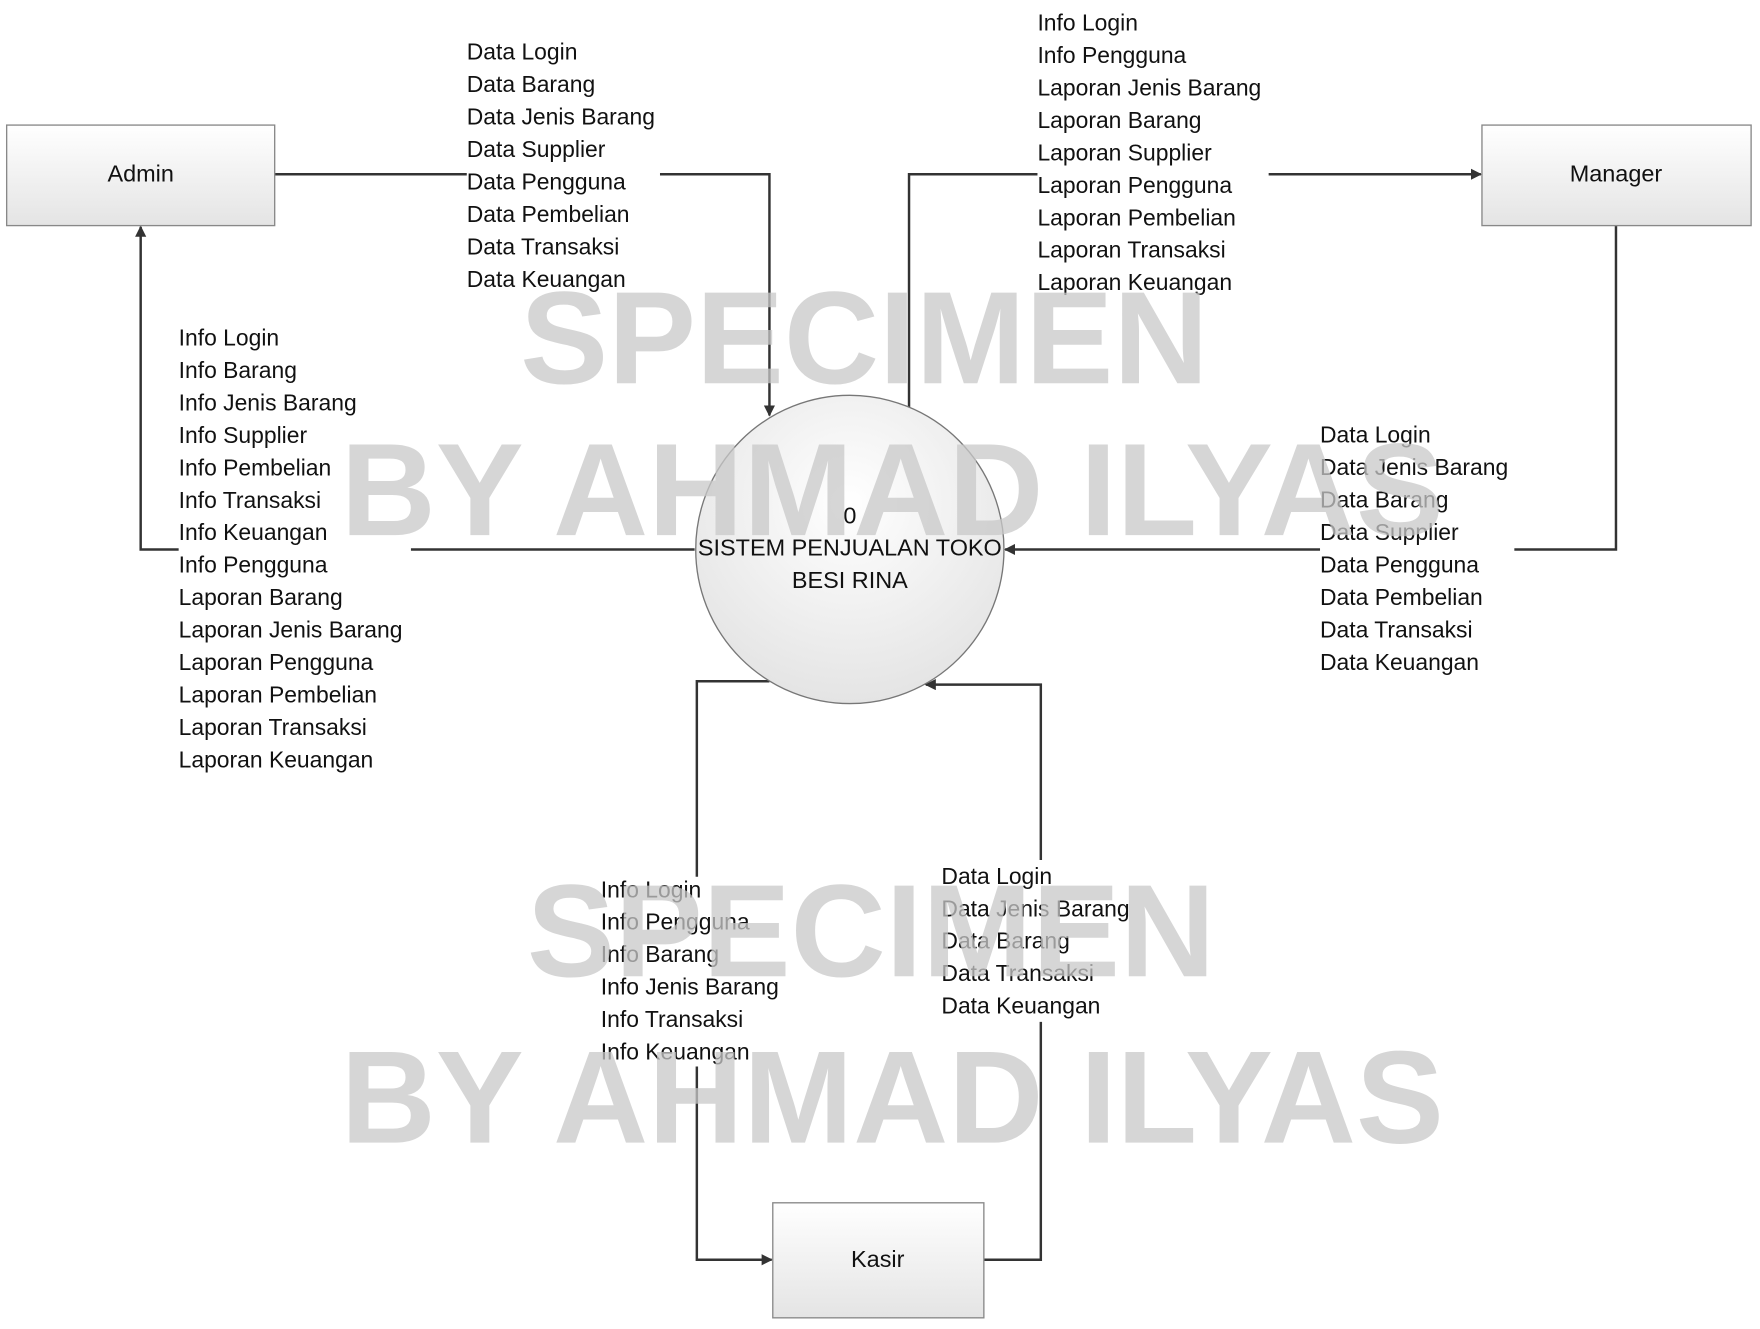  I want to click on entity-manager: Manager, so click(1616, 175).